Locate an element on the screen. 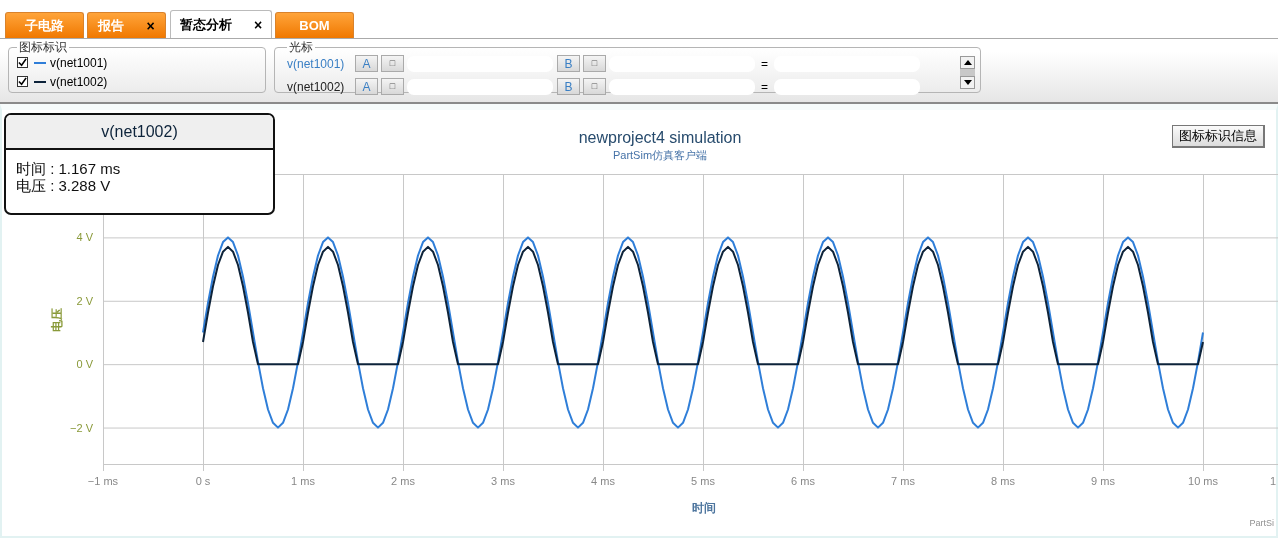  x-tick-label: 7 ms is located at coordinates (903, 481).